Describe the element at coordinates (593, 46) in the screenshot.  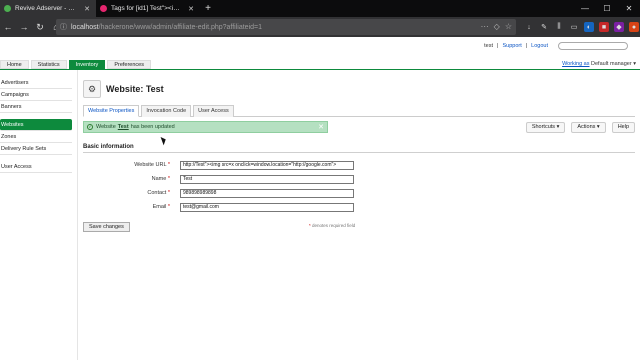
I see `search-input` at that location.